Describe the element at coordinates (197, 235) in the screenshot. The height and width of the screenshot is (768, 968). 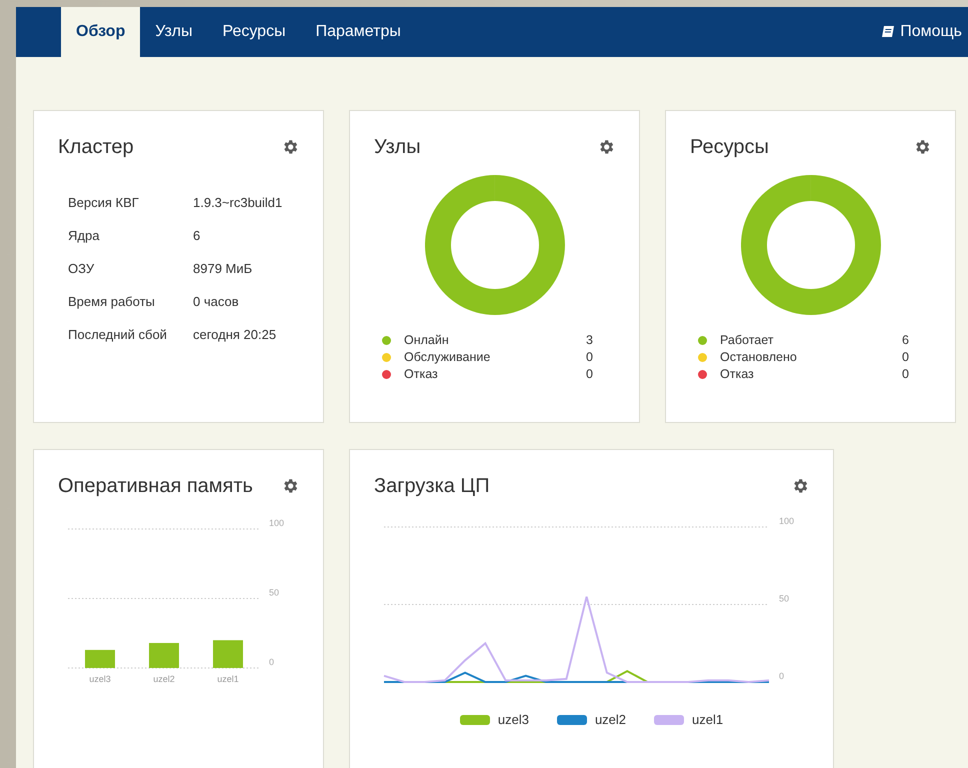
I see `info-value: 6` at that location.